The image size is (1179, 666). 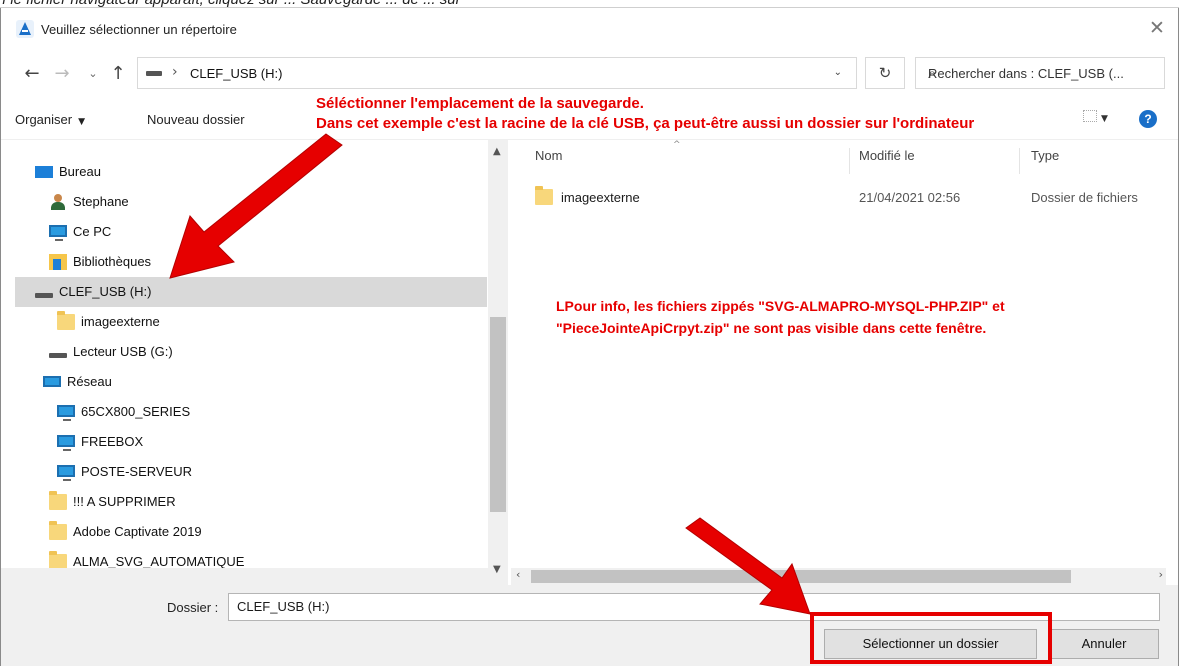 I want to click on refresh-icon: ↻, so click(x=885, y=73).